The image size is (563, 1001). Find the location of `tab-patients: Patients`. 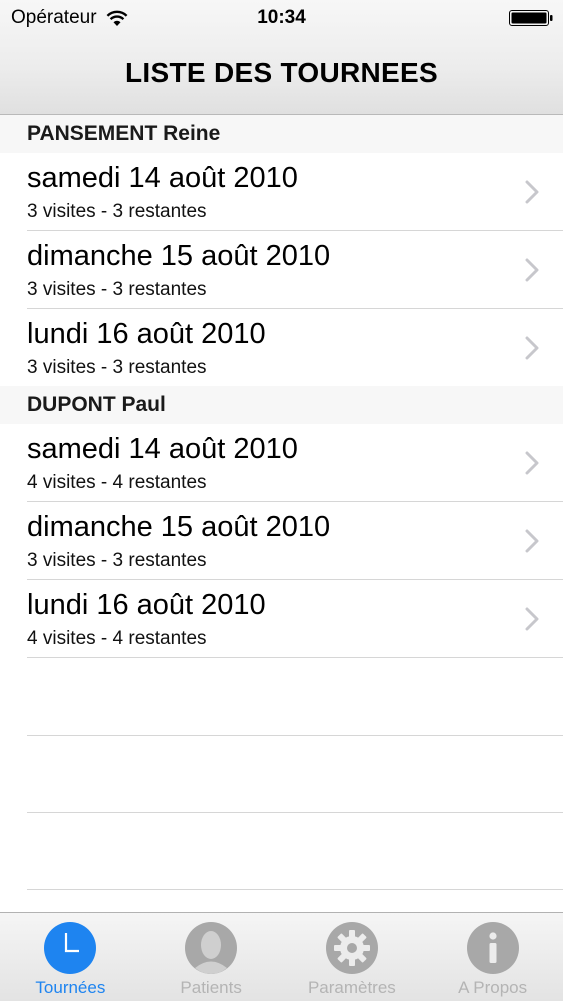

tab-patients: Patients is located at coordinates (211, 957).